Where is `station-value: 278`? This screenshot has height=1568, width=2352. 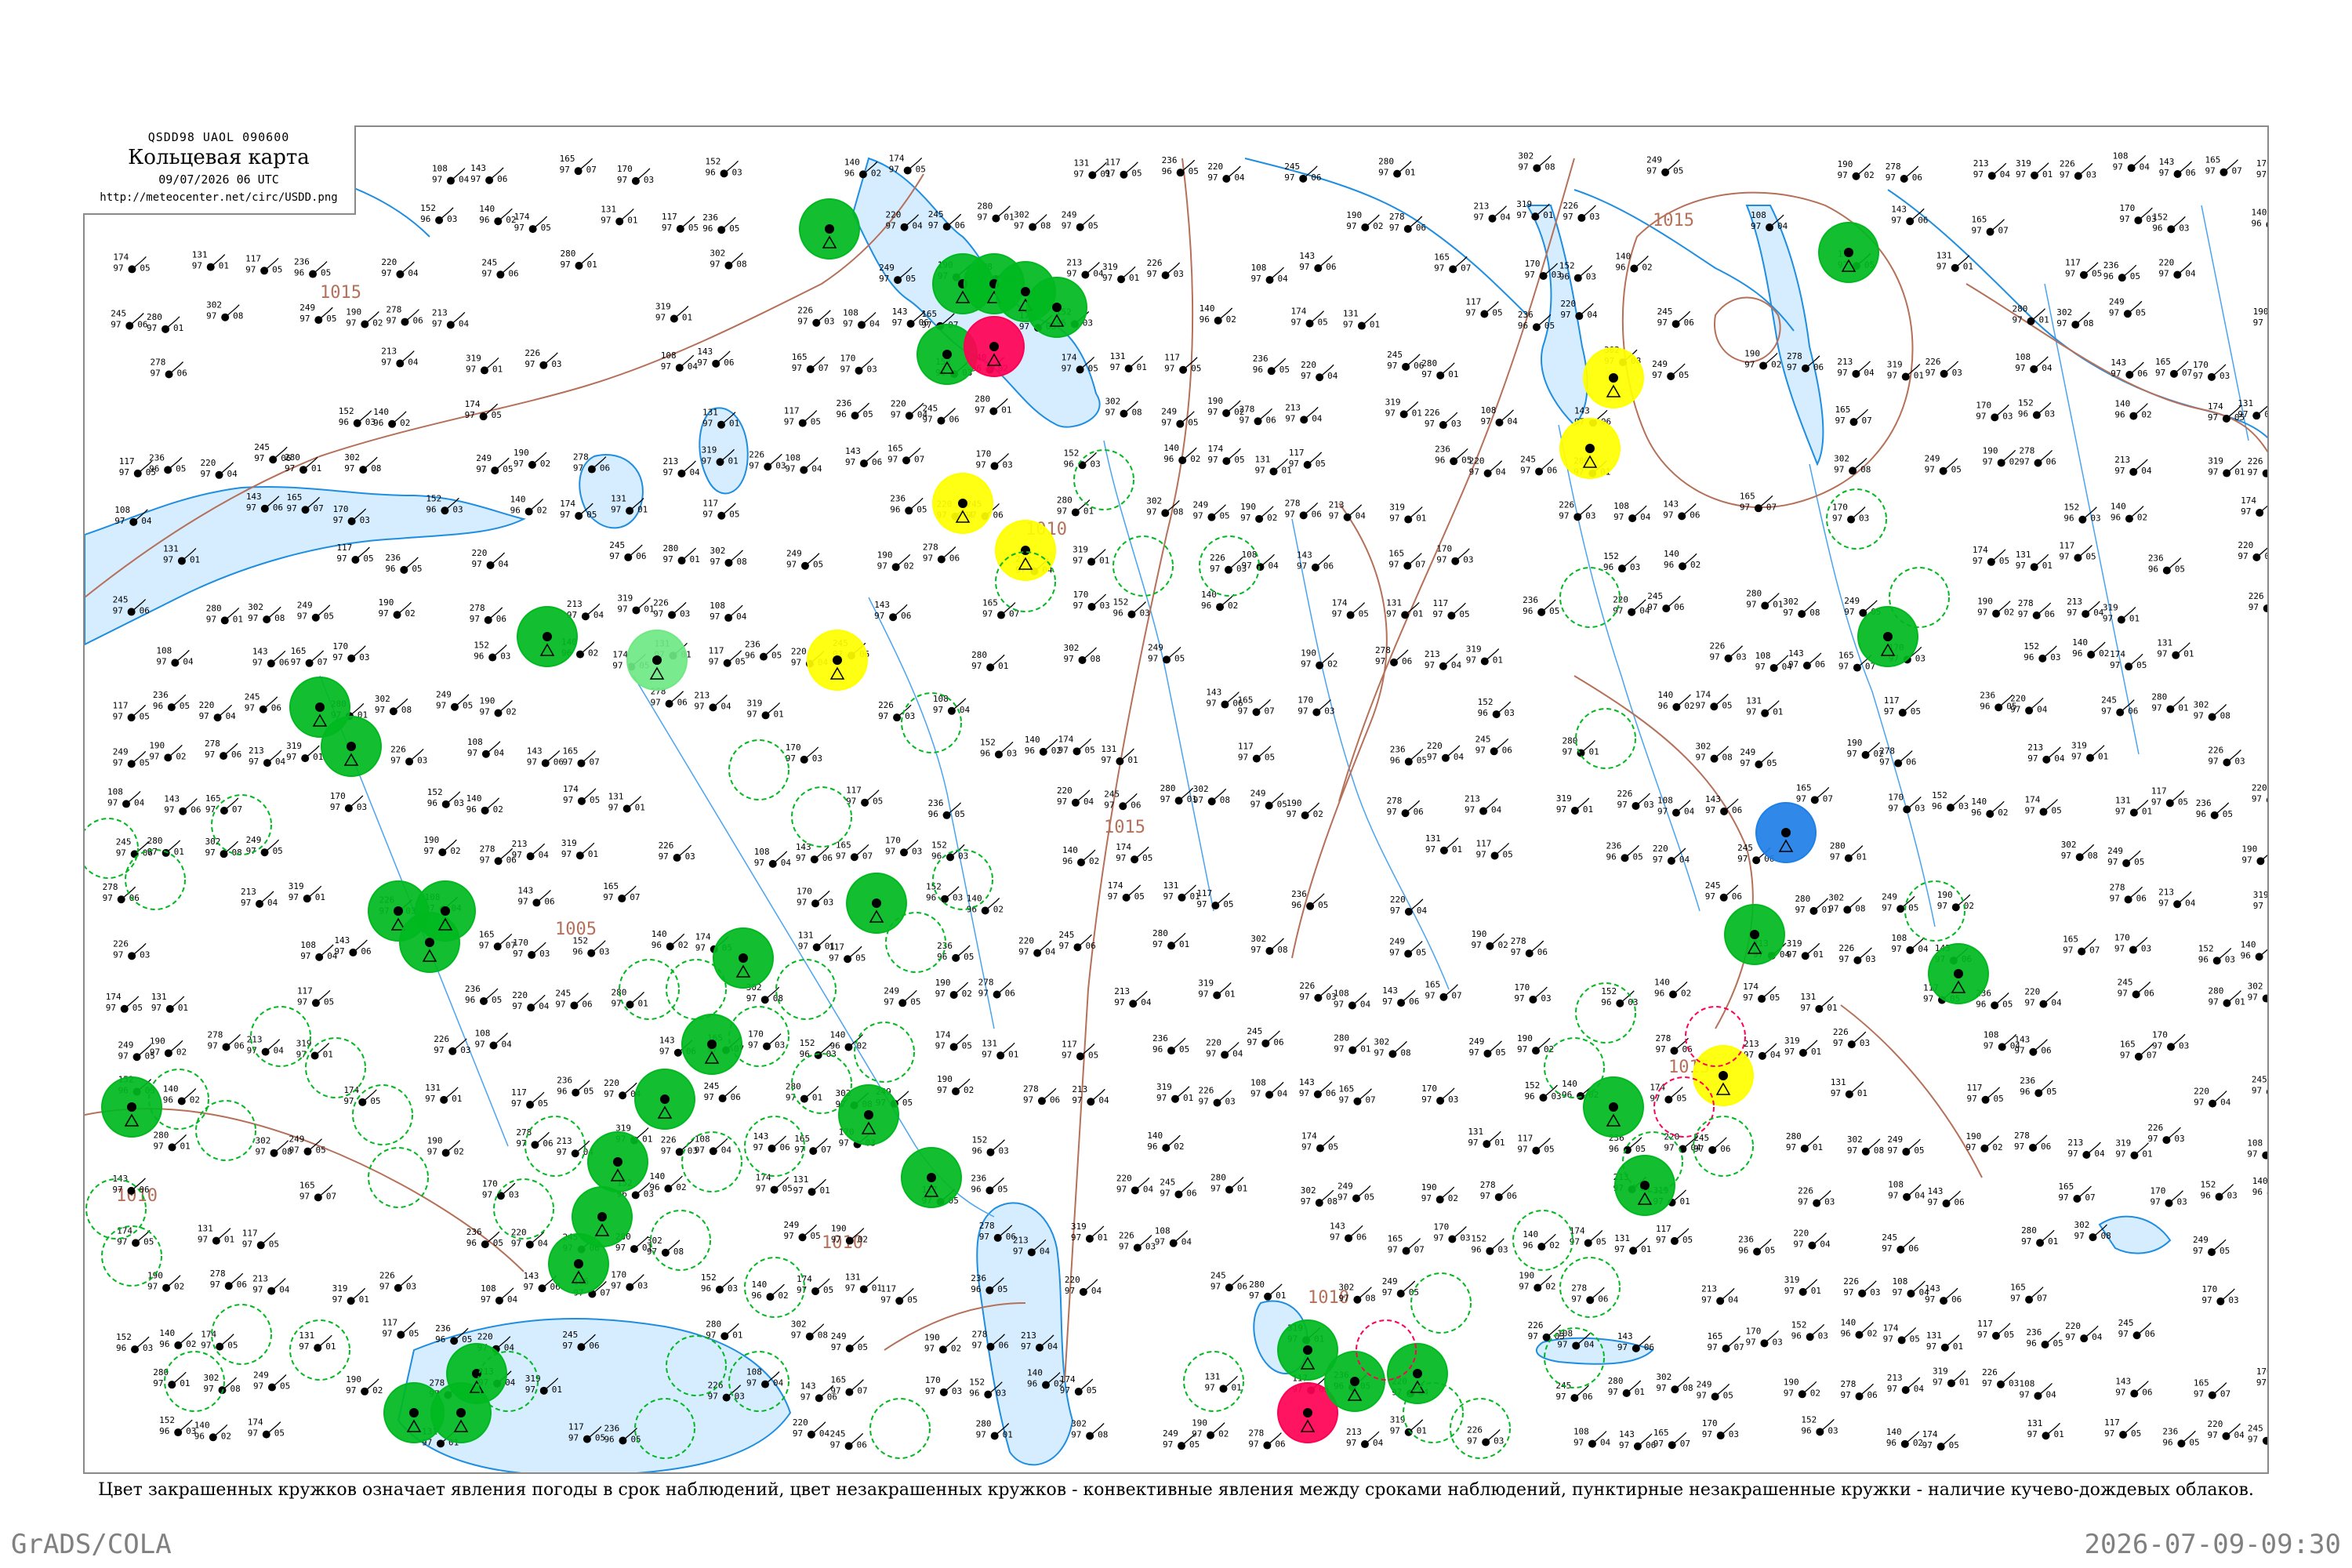 station-value: 278 is located at coordinates (437, 1382).